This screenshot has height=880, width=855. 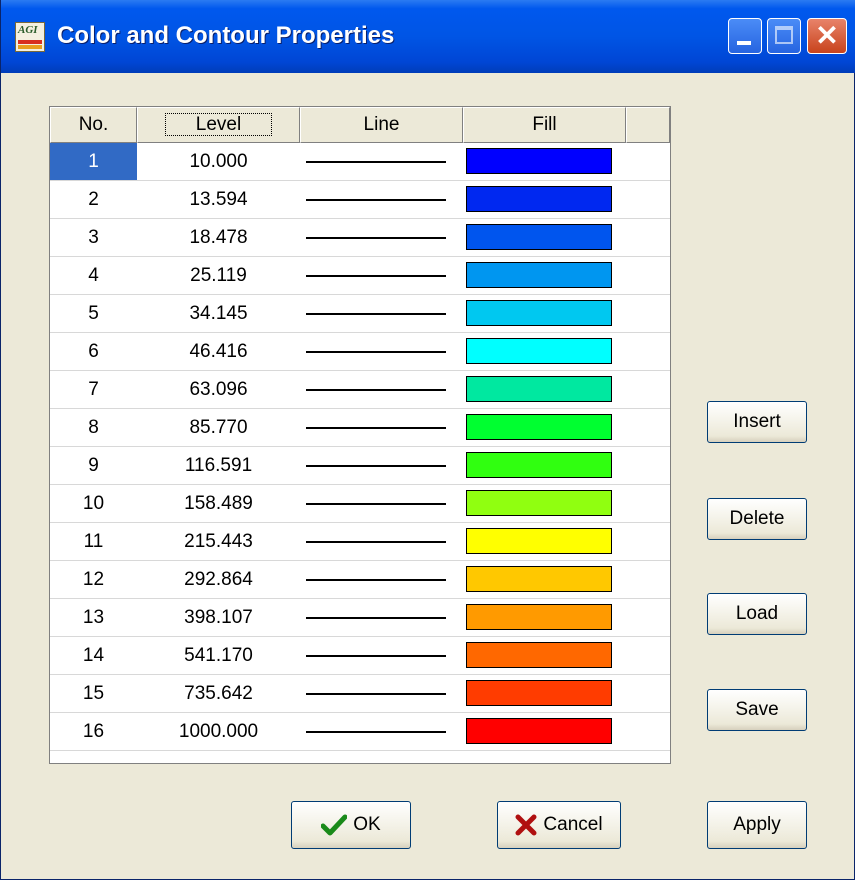 What do you see at coordinates (218, 125) in the screenshot?
I see `column-header-level: Level` at bounding box center [218, 125].